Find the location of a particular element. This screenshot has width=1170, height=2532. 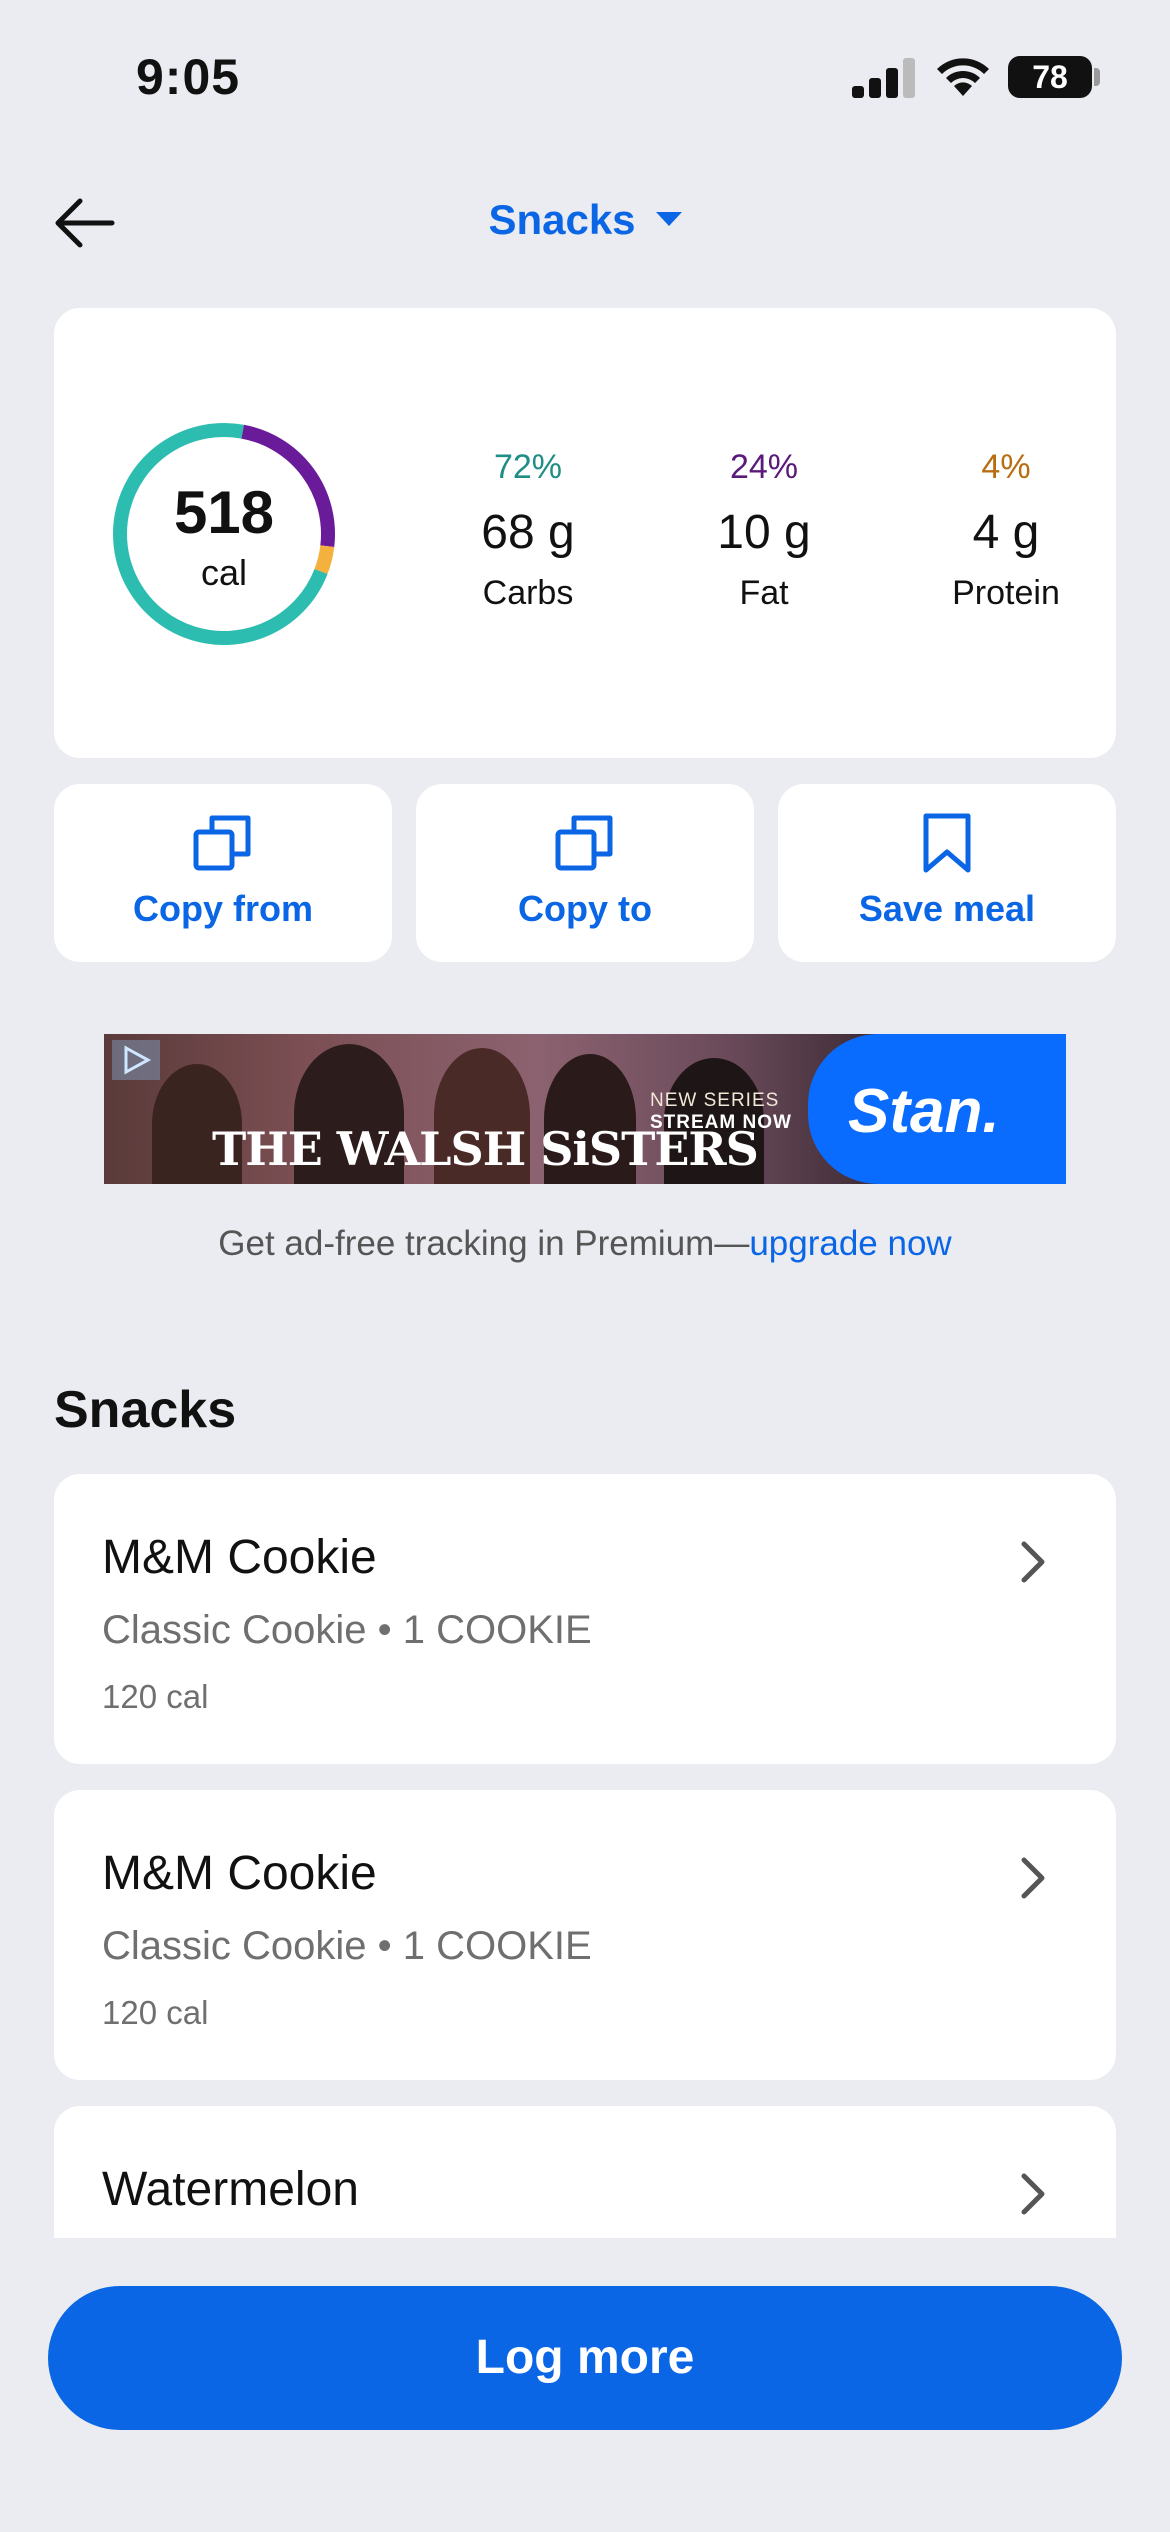

macro-carbs-label: Carbs is located at coordinates (528, 593).